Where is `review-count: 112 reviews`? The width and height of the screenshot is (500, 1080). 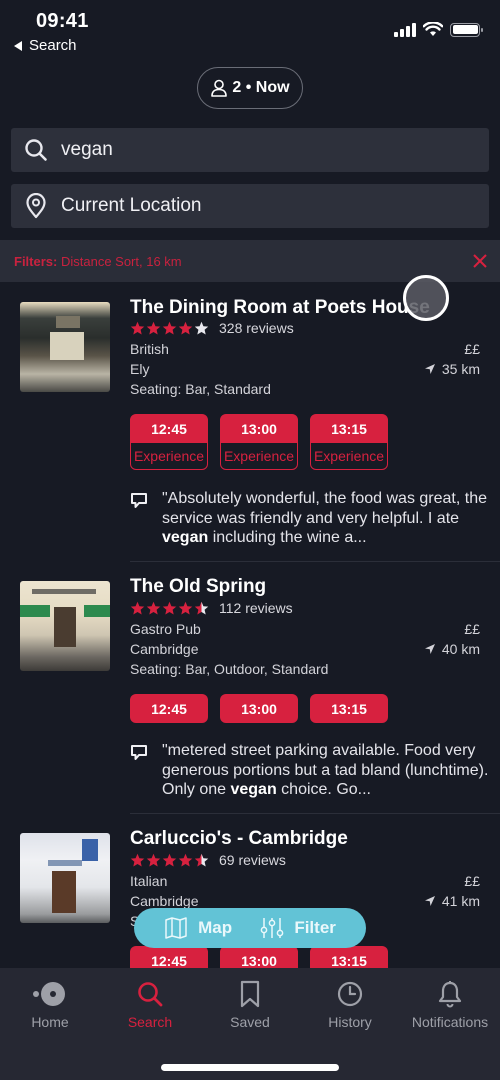 review-count: 112 reviews is located at coordinates (256, 608).